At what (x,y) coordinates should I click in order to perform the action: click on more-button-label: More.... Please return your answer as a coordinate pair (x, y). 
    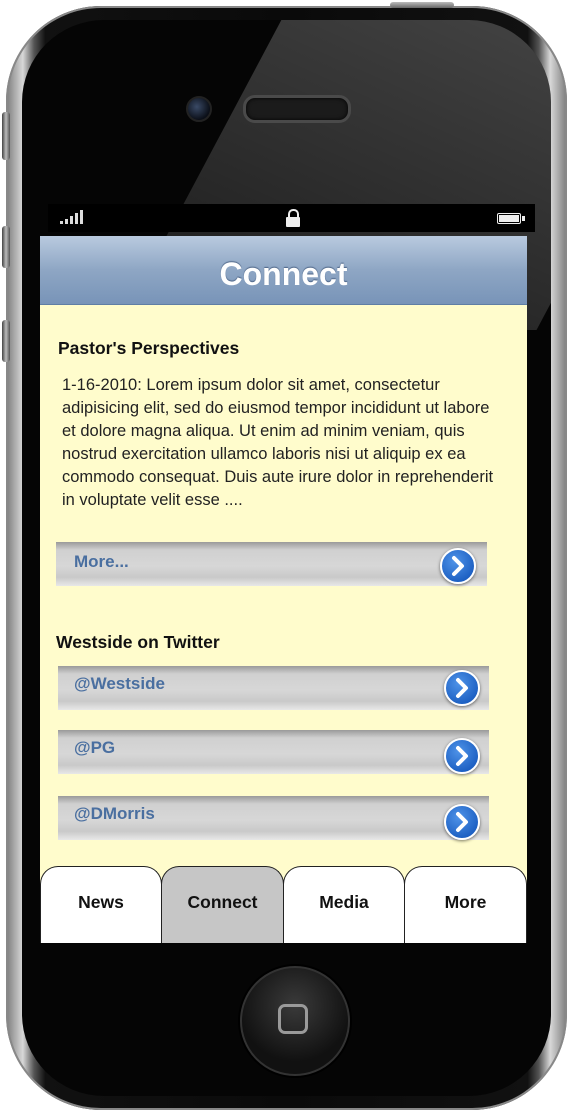
    Looking at the image, I should click on (101, 561).